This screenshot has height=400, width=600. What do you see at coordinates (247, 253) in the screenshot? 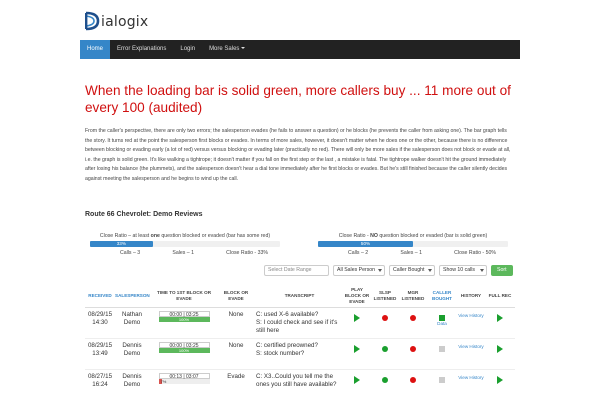
I see `close-ratio: Close Ratio - 33%` at bounding box center [247, 253].